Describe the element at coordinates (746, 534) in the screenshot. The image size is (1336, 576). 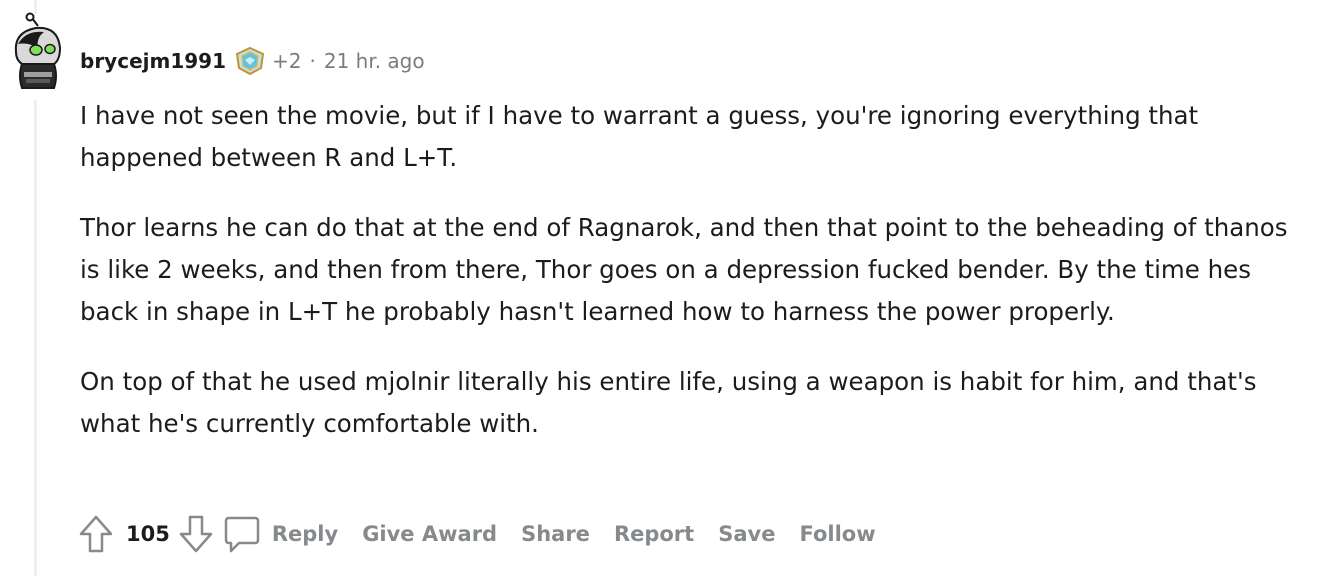
I see `save-button: Save` at that location.